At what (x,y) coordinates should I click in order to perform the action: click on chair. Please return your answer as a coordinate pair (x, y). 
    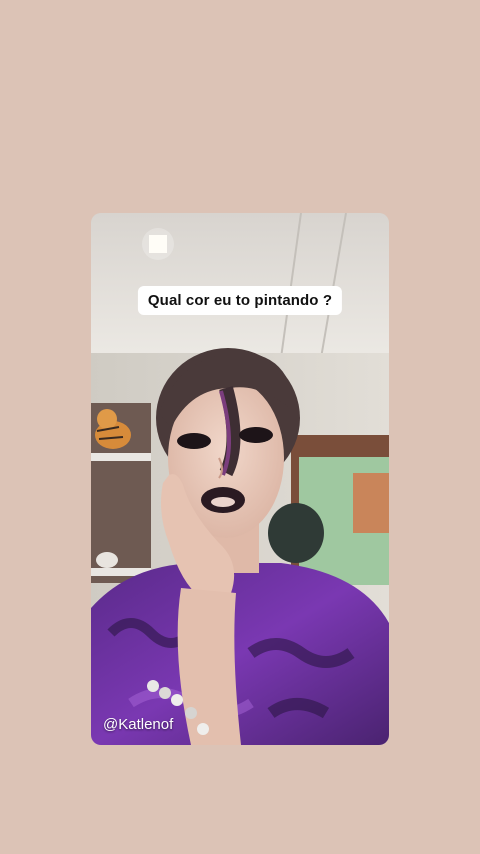
    Looking at the image, I should click on (296, 533).